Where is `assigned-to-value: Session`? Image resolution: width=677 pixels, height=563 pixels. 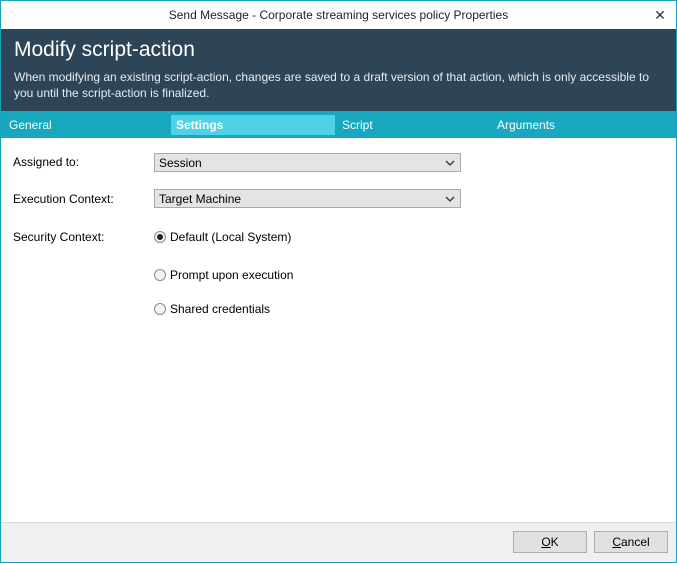 assigned-to-value: Session is located at coordinates (180, 163).